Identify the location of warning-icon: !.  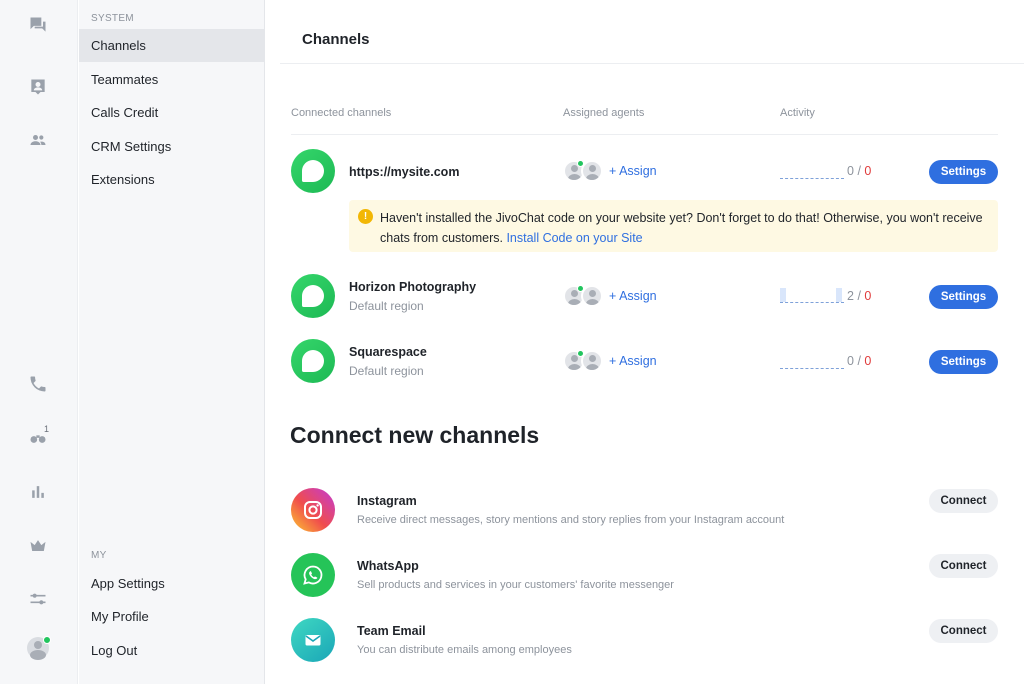
(365, 216).